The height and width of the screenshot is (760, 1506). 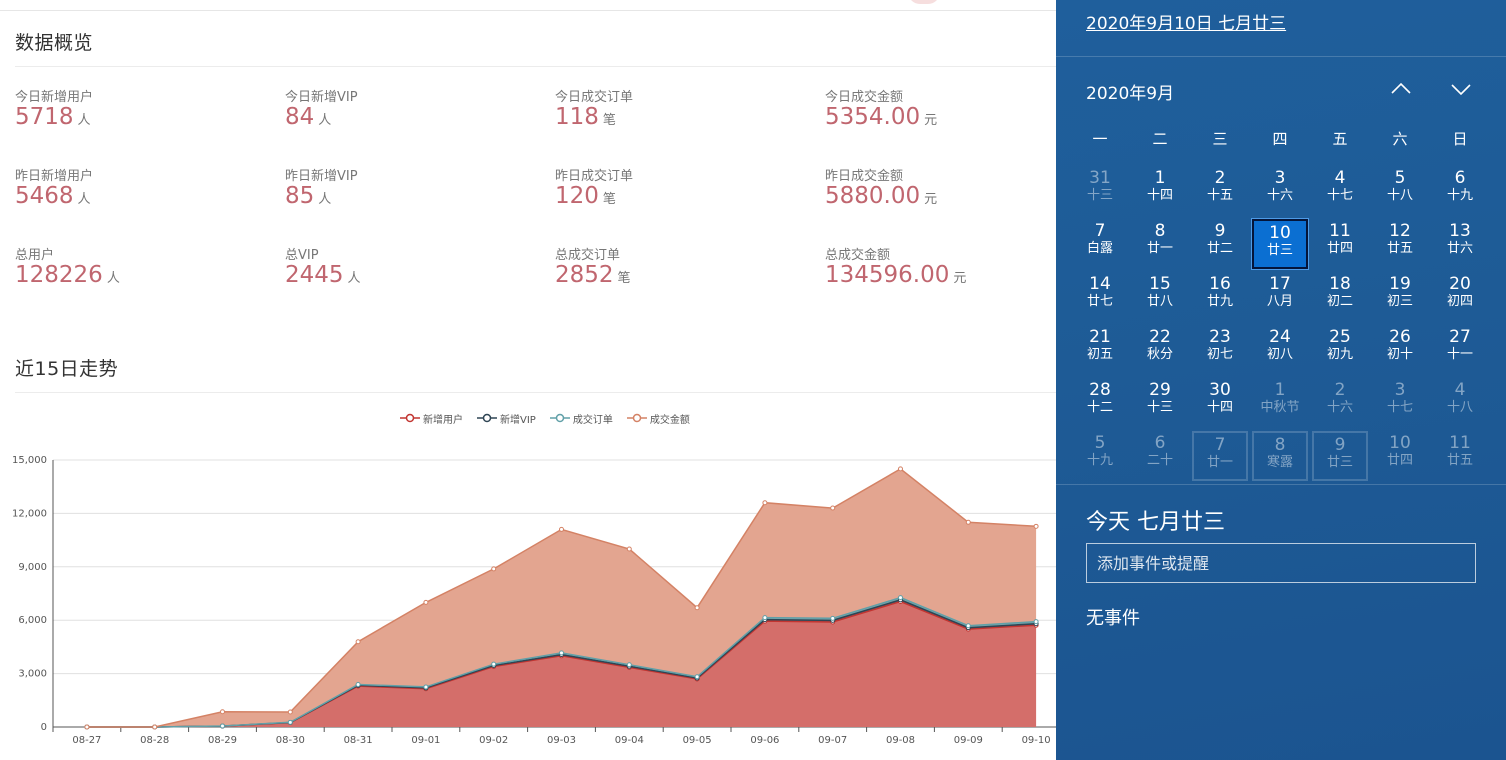 What do you see at coordinates (1159, 354) in the screenshot?
I see `lunar-label: 秋分` at bounding box center [1159, 354].